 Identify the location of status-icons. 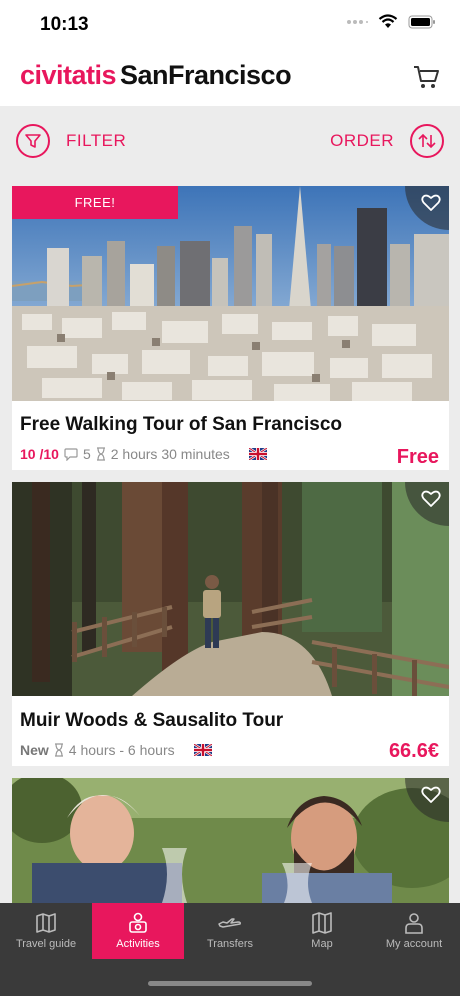
(391, 21).